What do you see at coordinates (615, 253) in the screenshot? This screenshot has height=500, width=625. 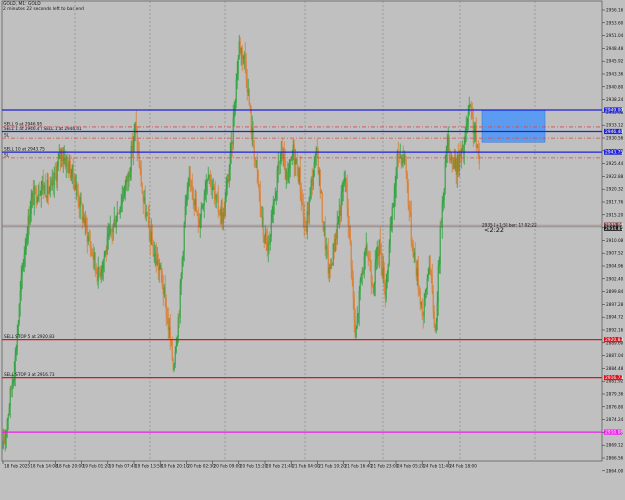 I see `y-tick-label: 2907.52` at bounding box center [615, 253].